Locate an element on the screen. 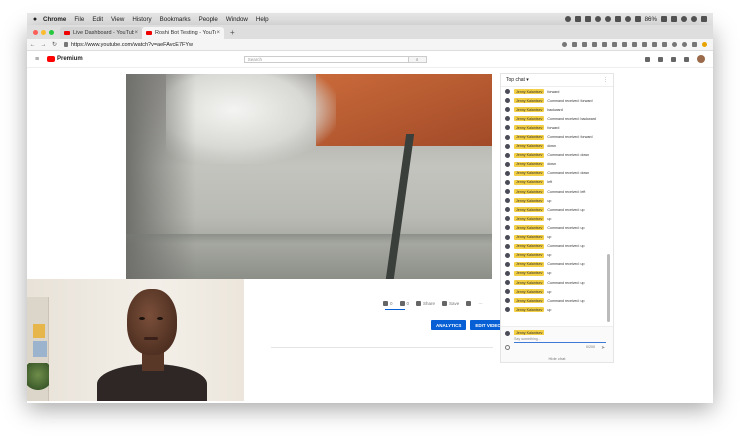  record-icon is located at coordinates (567, 19).